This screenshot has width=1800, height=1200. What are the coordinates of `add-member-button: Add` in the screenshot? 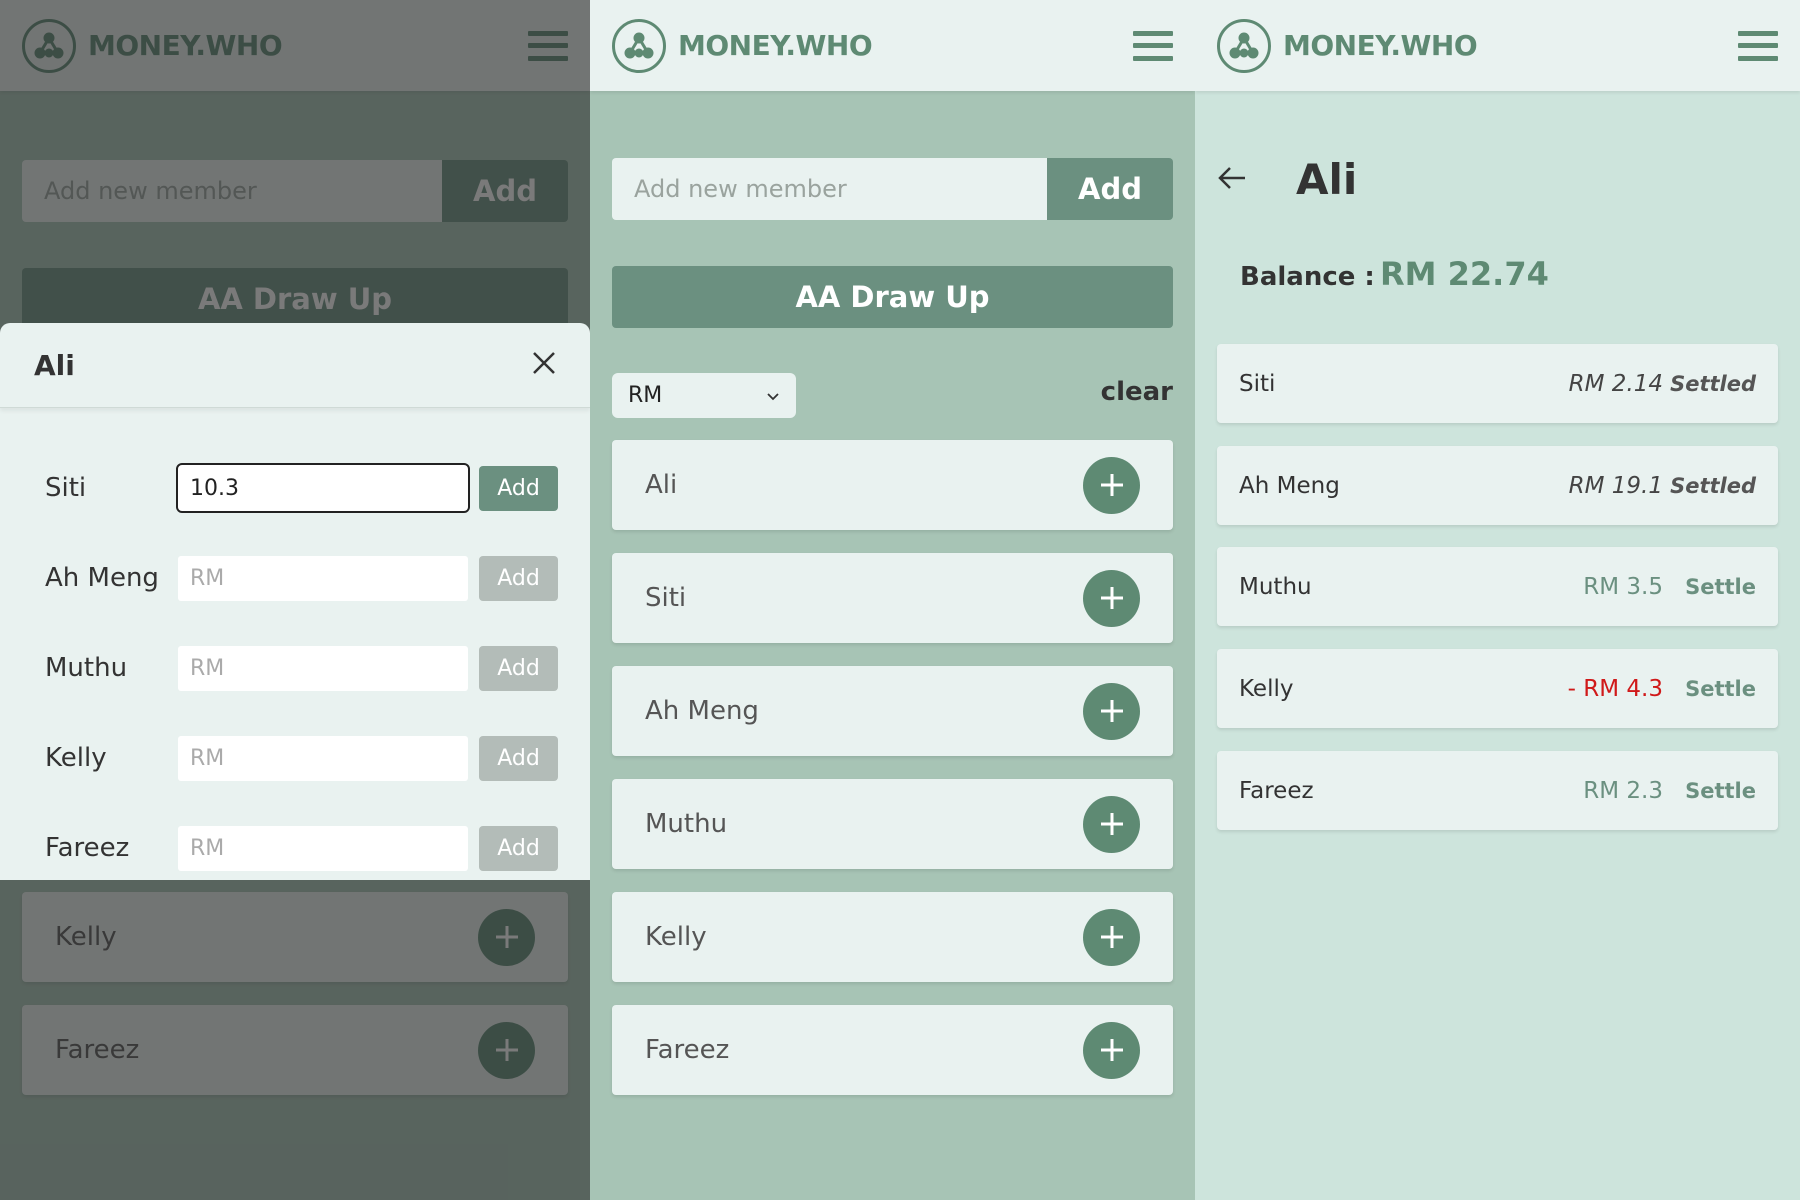 It's located at (1110, 189).